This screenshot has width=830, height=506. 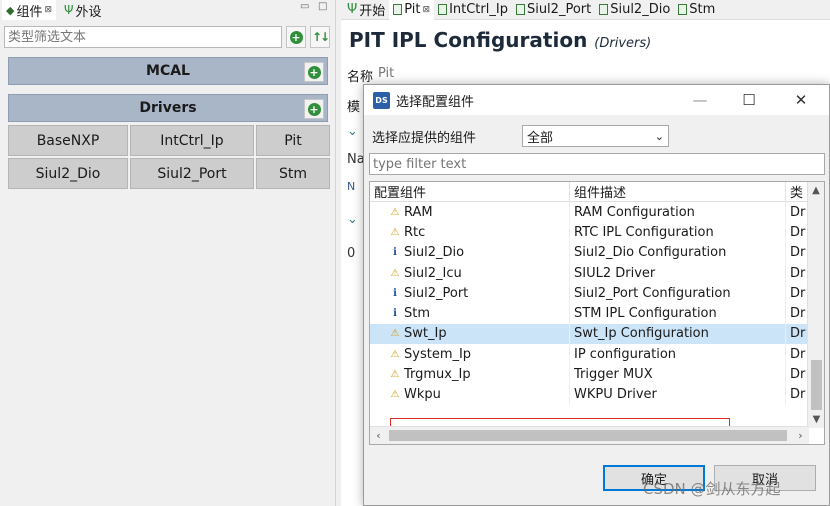 I want to click on component-name: Siul2_Port, so click(x=436, y=293).